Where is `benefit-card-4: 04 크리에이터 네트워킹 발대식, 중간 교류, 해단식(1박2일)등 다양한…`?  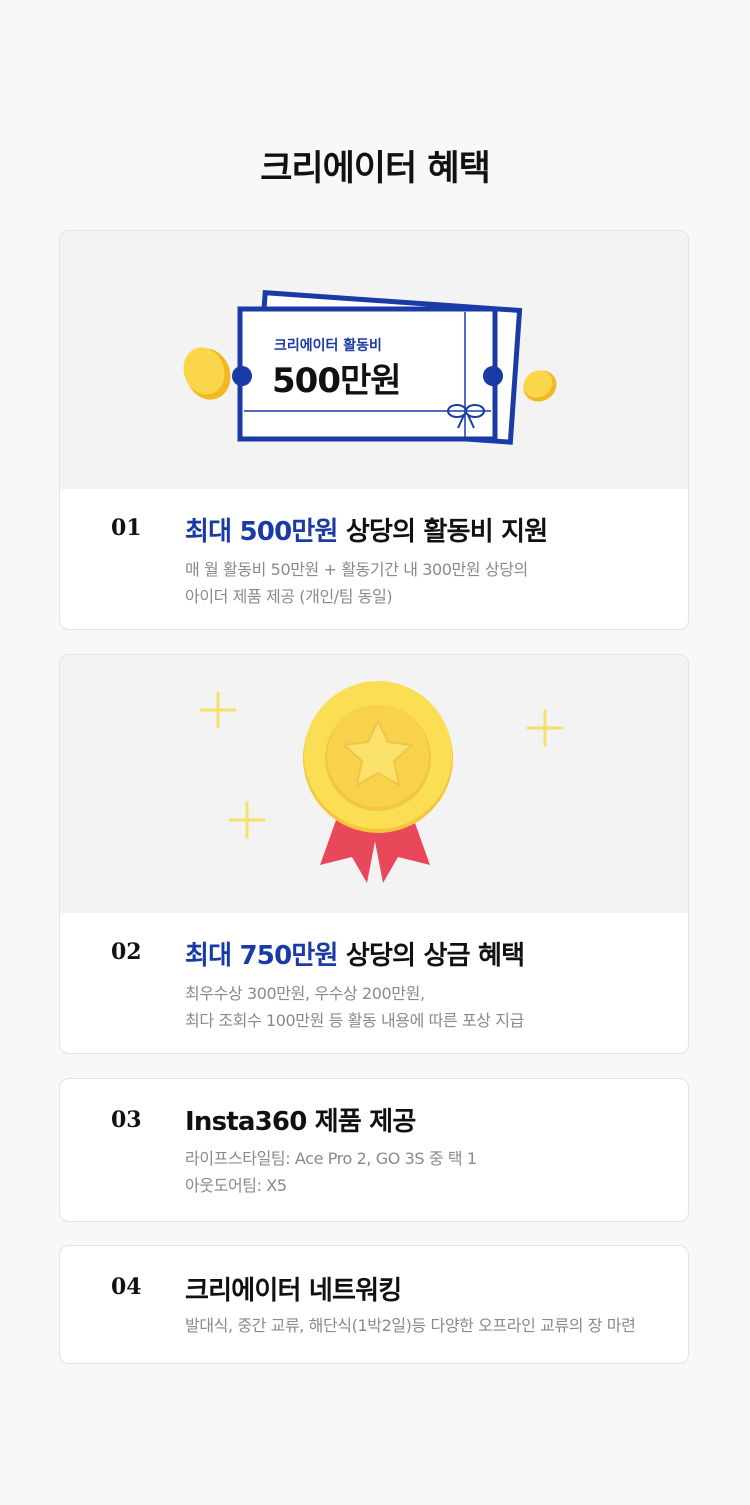 benefit-card-4: 04 크리에이터 네트워킹 발대식, 중간 교류, 해단식(1박2일)등 다양한… is located at coordinates (374, 1304).